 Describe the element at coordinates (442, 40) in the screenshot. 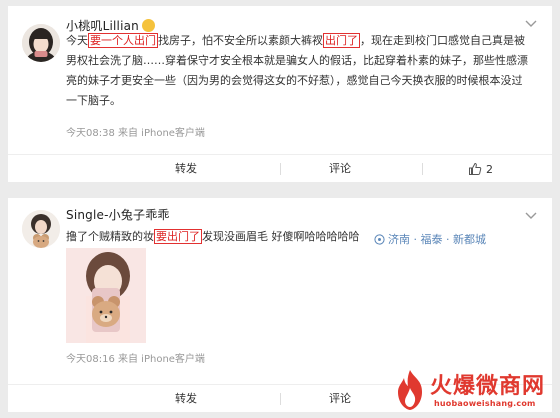

I see `post-text: ，现在走到校门口感觉自己真是被` at that location.